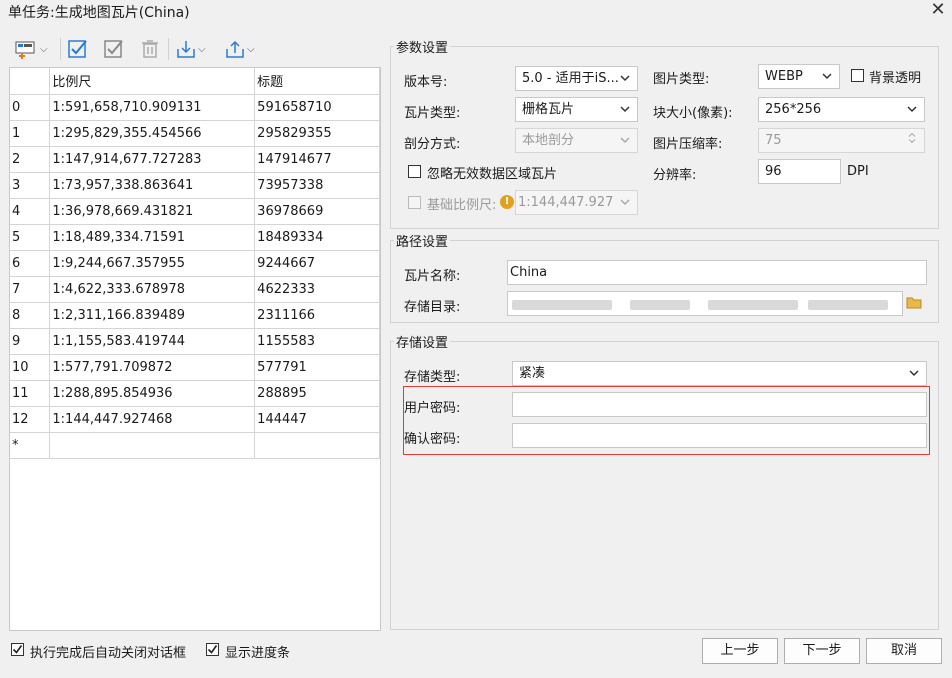  Describe the element at coordinates (30, 107) in the screenshot. I see `row-index: 0` at that location.